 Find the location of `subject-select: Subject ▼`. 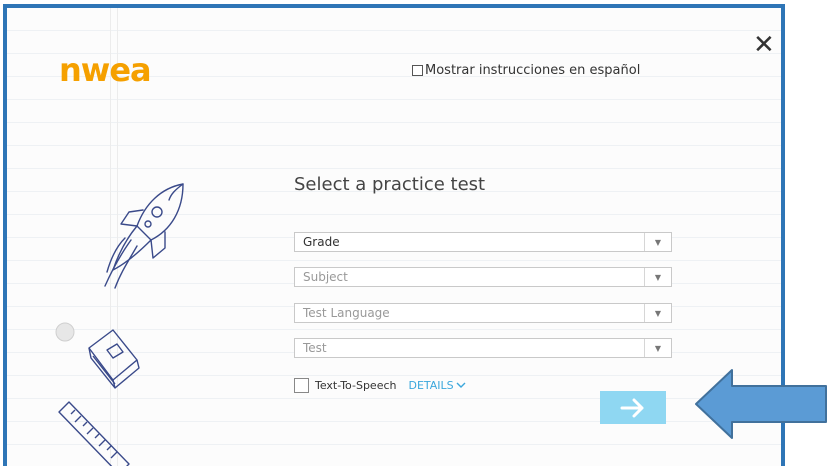

subject-select: Subject ▼ is located at coordinates (483, 277).